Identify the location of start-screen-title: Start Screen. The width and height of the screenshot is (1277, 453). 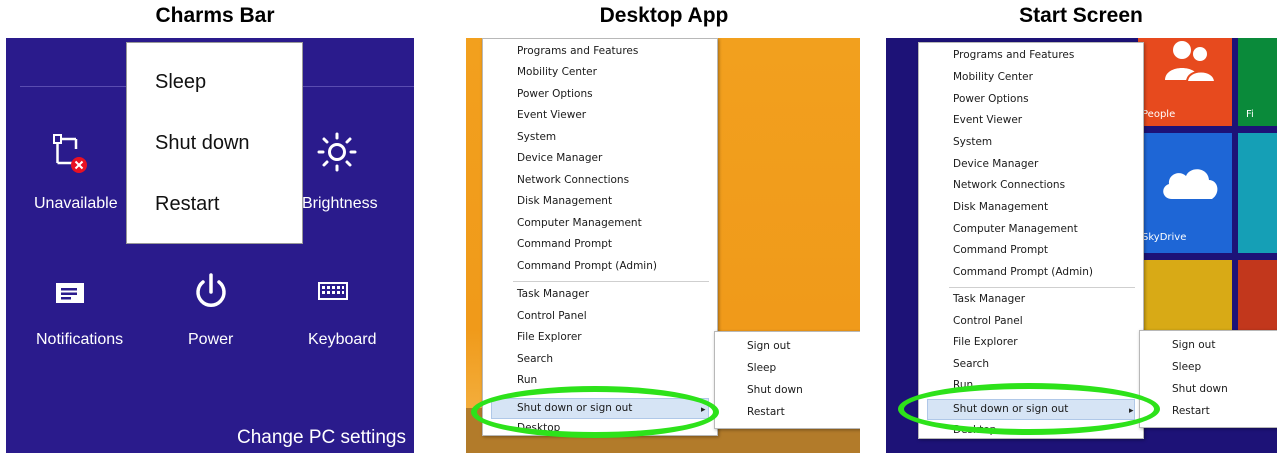
(1081, 15).